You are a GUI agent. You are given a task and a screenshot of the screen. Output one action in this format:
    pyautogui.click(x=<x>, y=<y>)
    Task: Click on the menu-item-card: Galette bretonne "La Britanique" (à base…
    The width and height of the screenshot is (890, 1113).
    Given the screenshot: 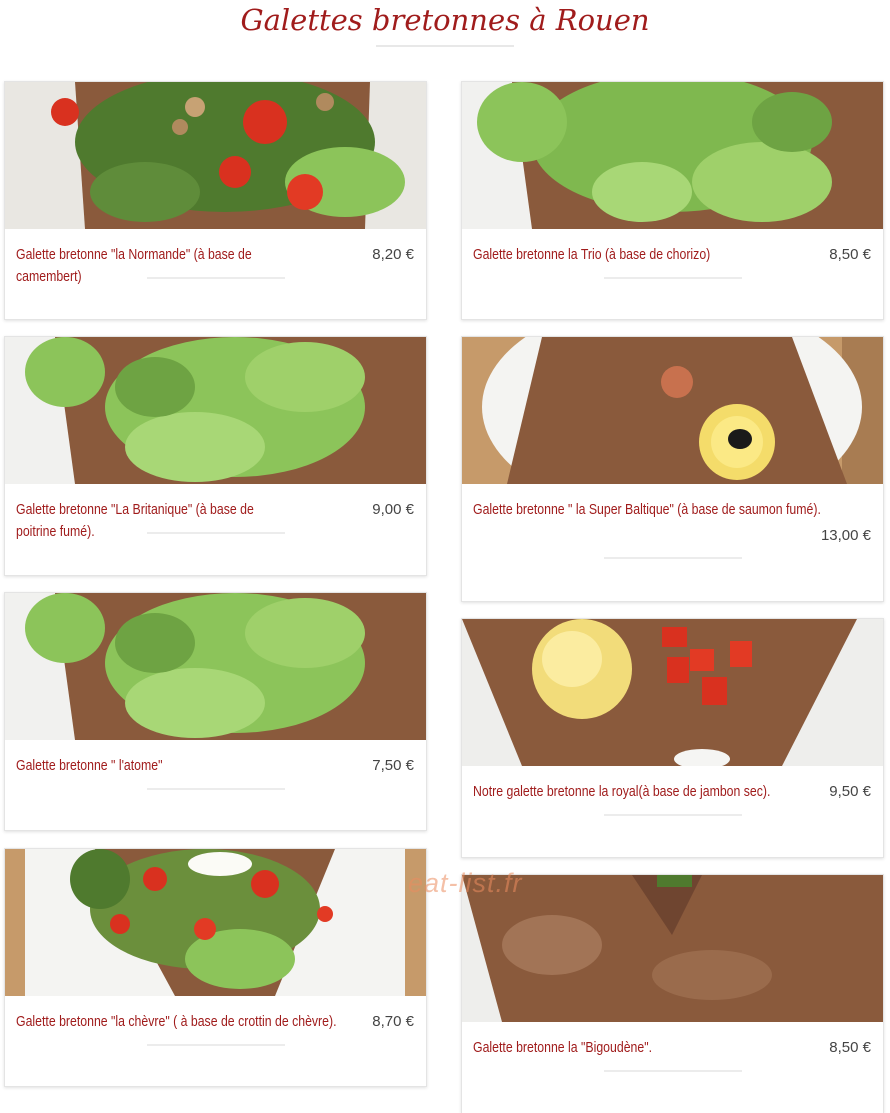 What is the action you would take?
    pyautogui.click(x=215, y=456)
    